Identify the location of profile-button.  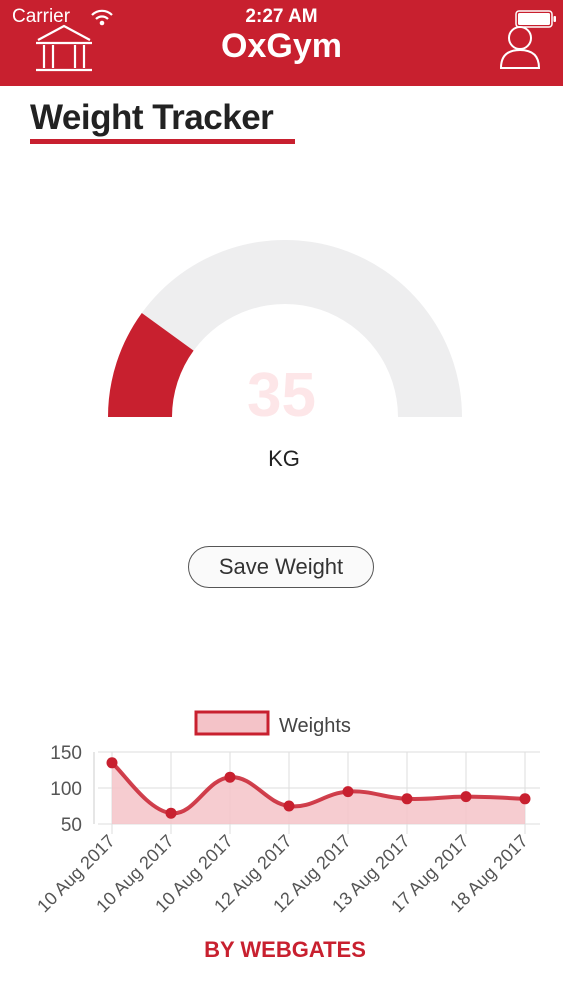
(520, 47).